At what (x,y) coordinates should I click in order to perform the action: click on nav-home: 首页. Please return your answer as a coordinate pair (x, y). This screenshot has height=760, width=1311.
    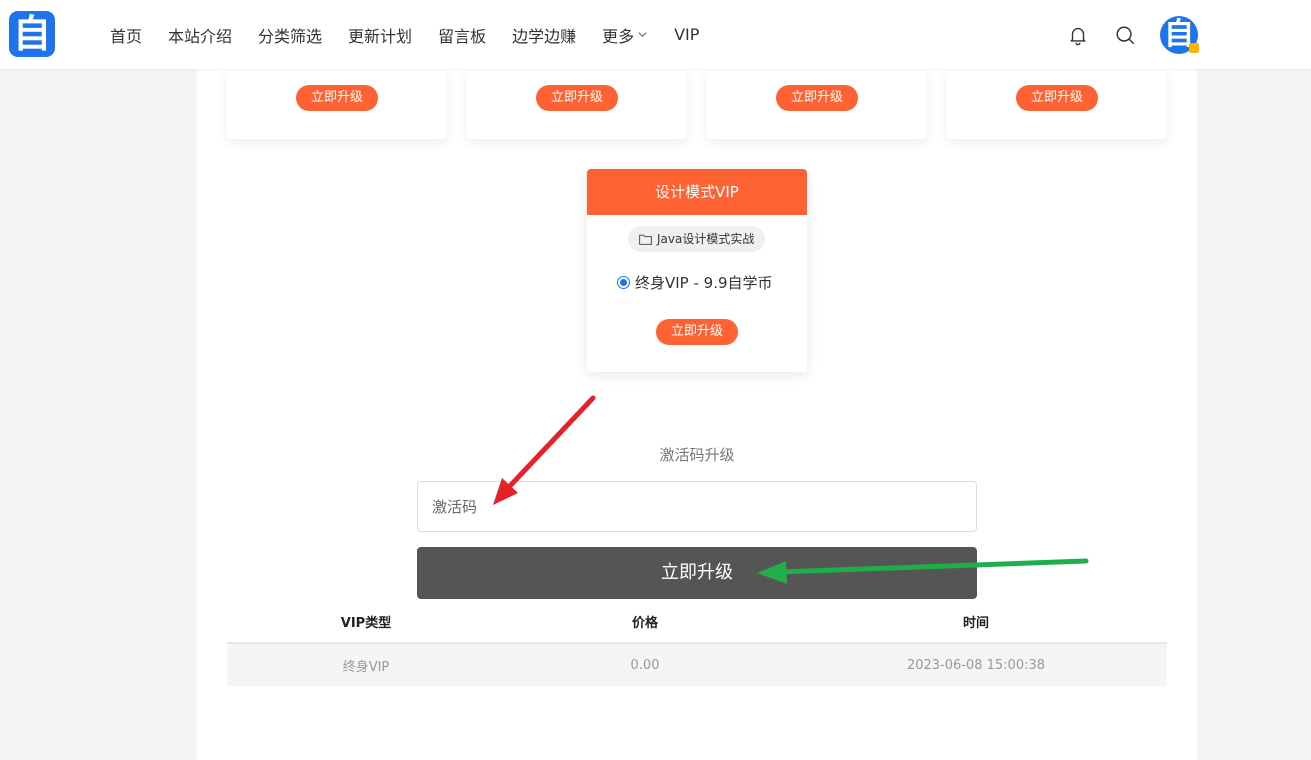
    Looking at the image, I should click on (126, 35).